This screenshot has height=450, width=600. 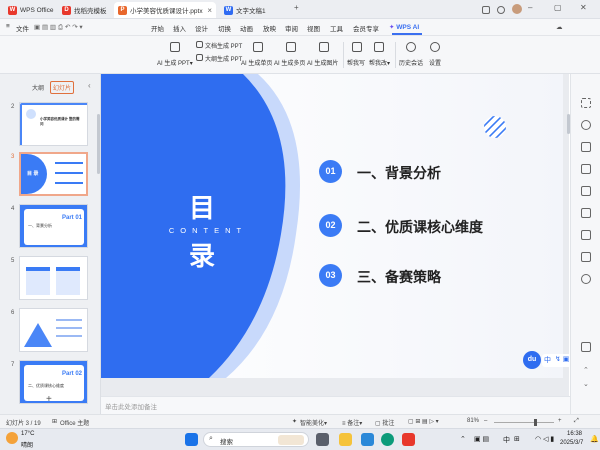 What do you see at coordinates (322, 439) in the screenshot?
I see `task-view-icon` at bounding box center [322, 439].